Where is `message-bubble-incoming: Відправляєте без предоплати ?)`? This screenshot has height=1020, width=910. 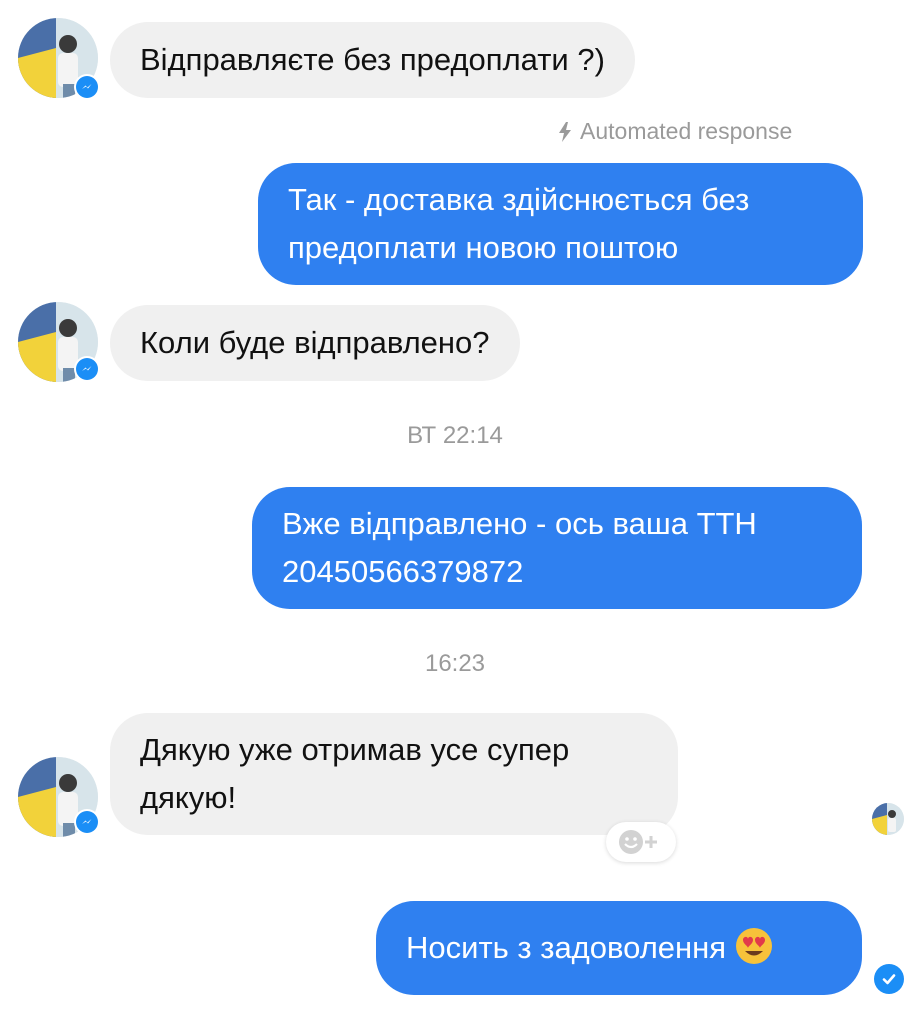
message-bubble-incoming: Відправляєте без предоплати ?) is located at coordinates (372, 60).